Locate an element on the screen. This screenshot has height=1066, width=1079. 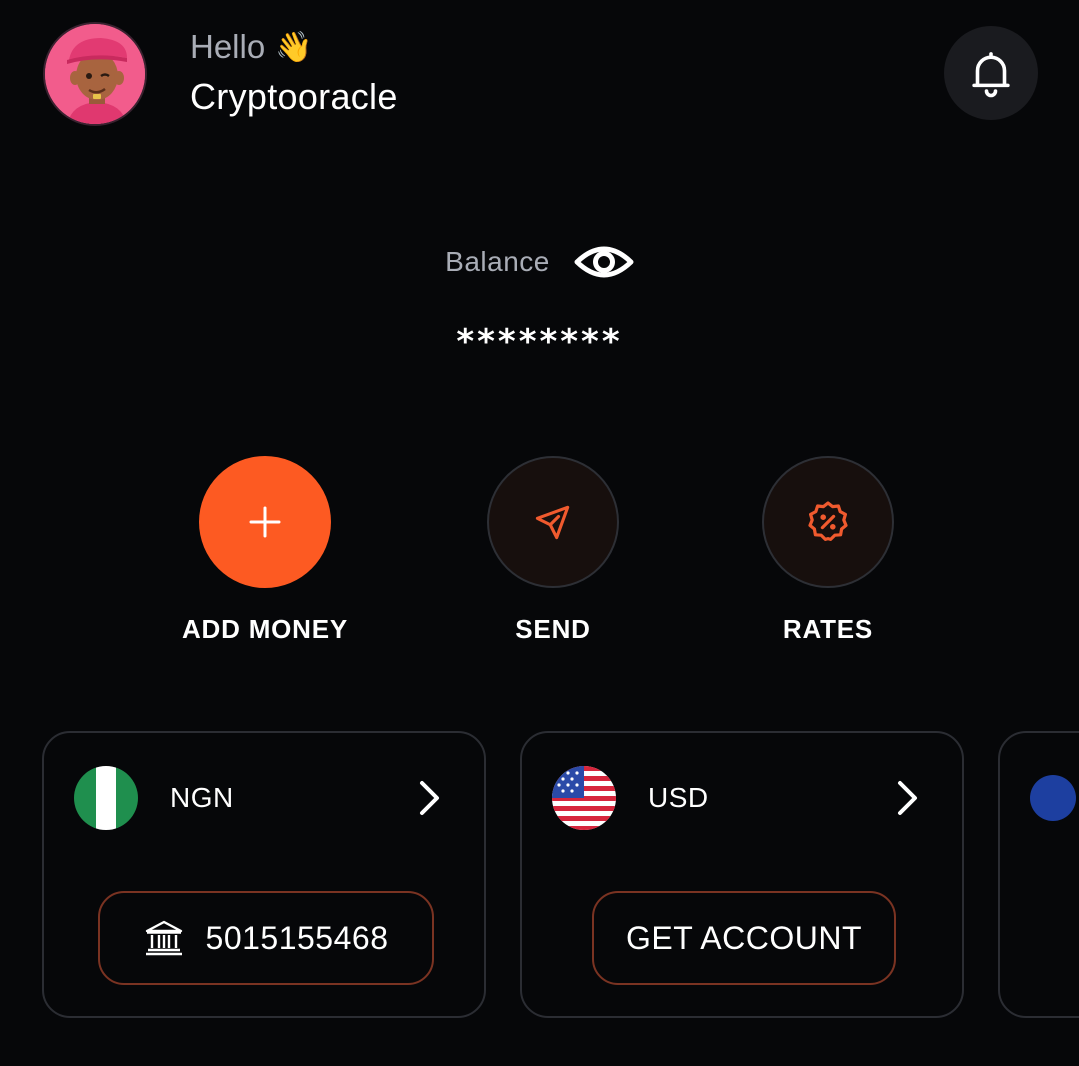
account-number: 5015155468 is located at coordinates (297, 937).